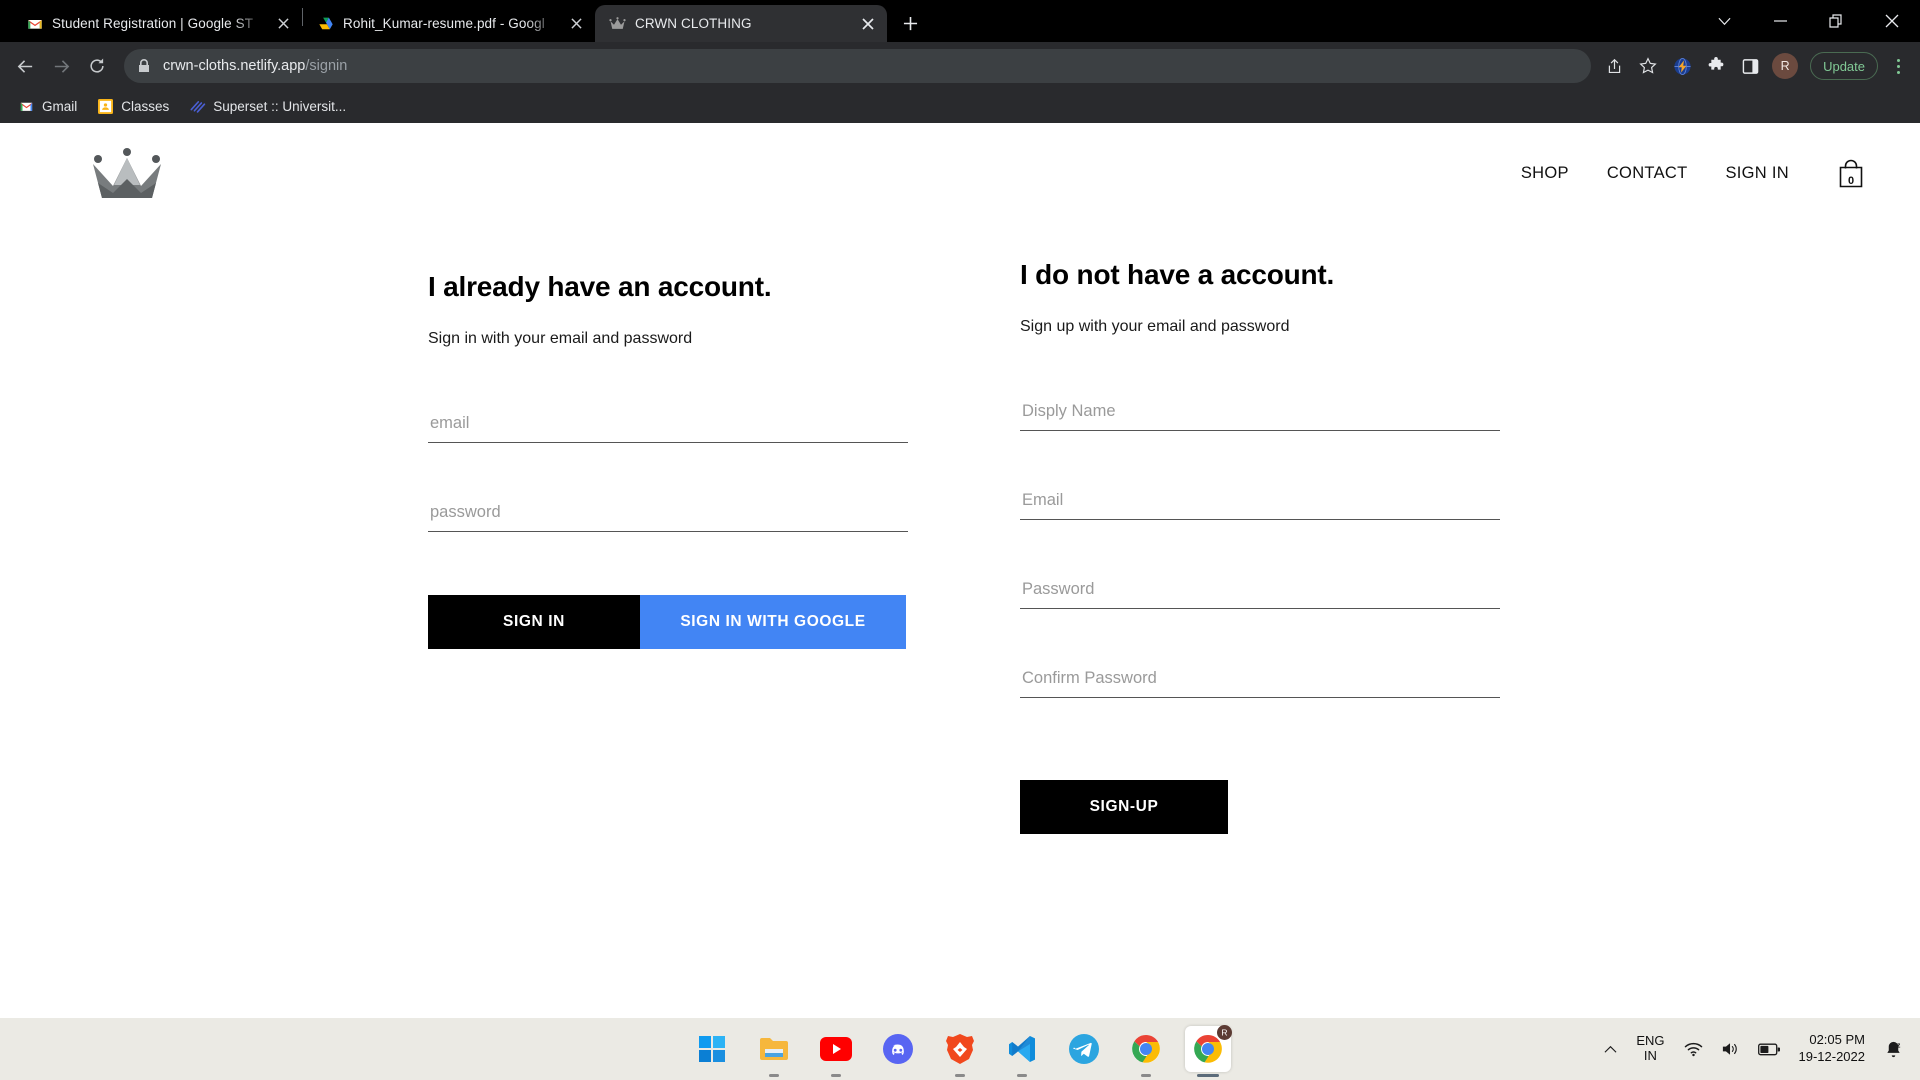  I want to click on nav-link-signin: SIGN IN, so click(1757, 173).